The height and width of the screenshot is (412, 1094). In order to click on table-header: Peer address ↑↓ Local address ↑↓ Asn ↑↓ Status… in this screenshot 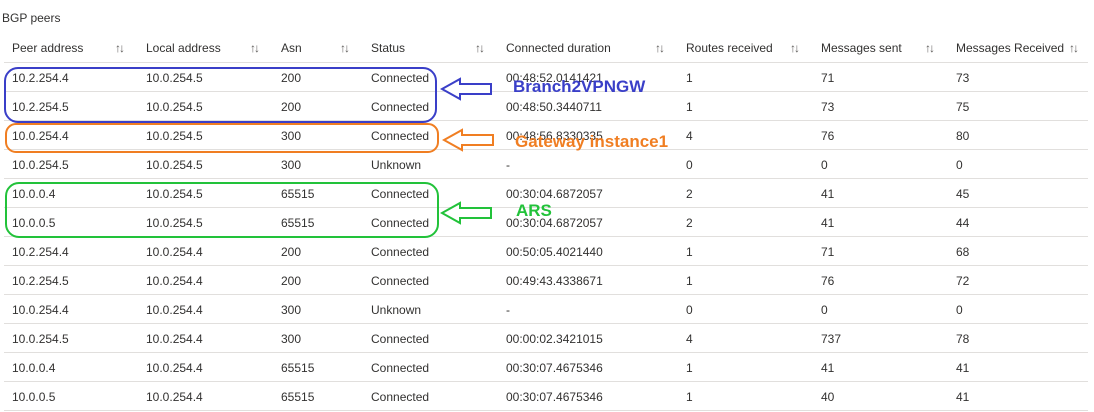, I will do `click(546, 49)`.